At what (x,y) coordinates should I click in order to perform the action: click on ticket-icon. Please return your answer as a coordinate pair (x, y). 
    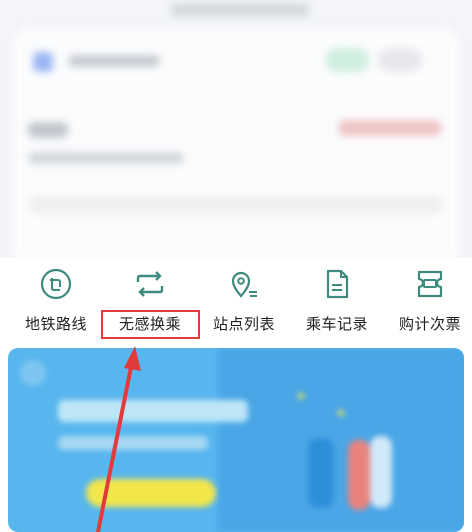
    Looking at the image, I should click on (430, 284).